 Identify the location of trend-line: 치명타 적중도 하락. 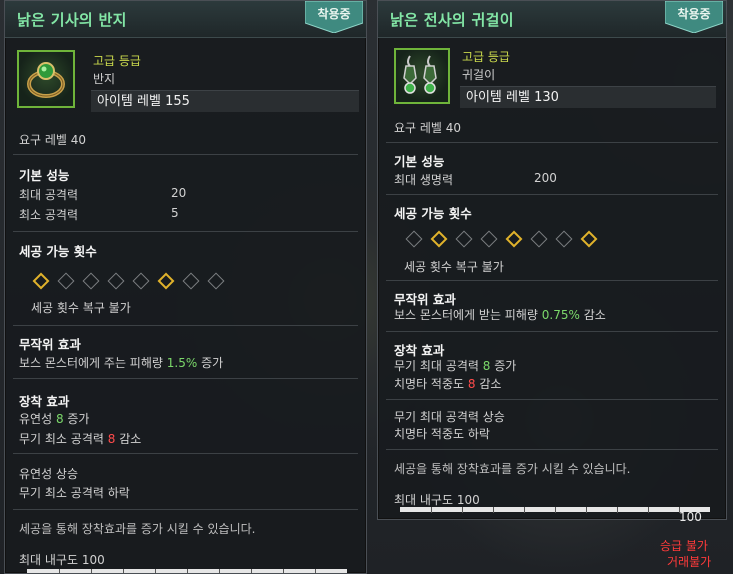
(442, 434).